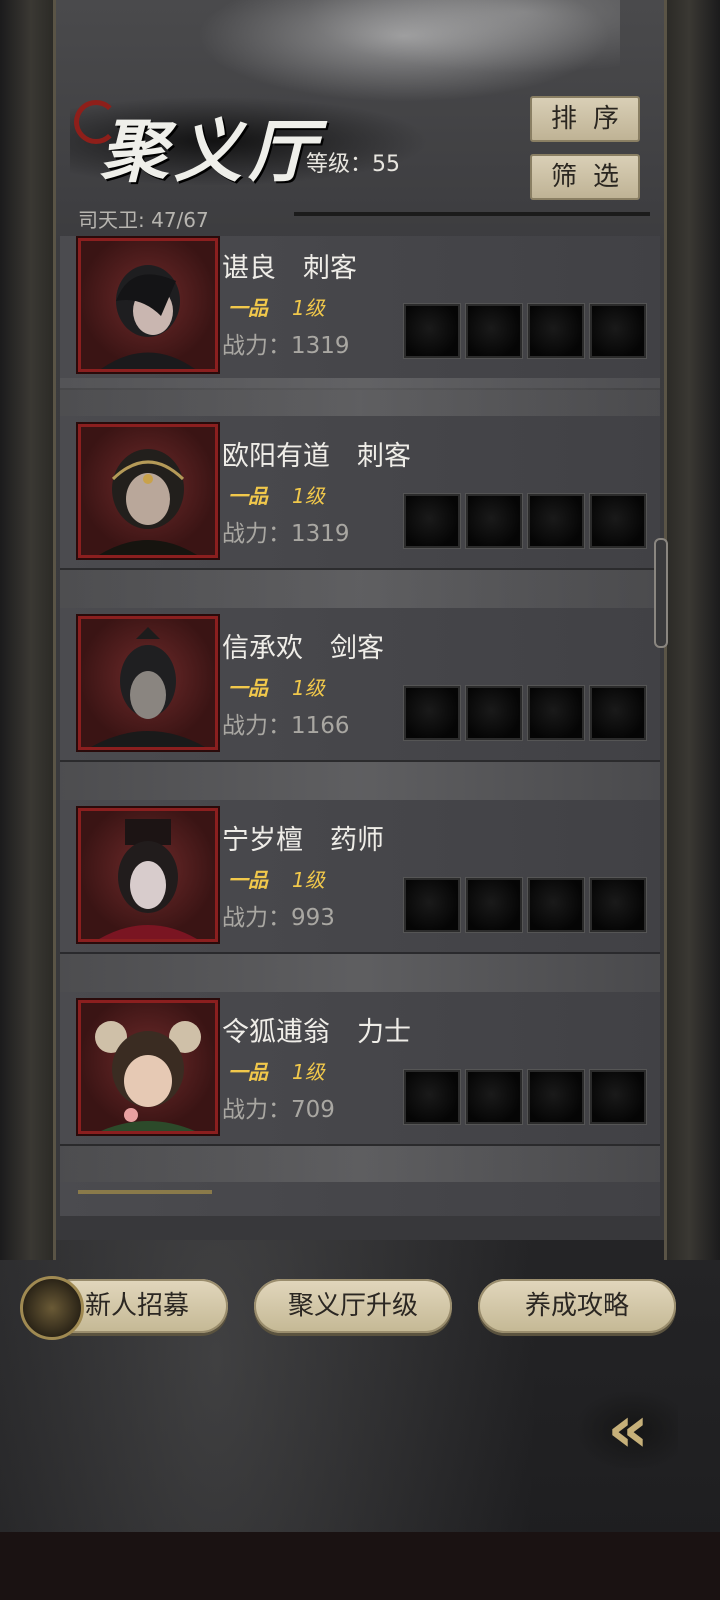 The image size is (720, 1600). What do you see at coordinates (303, 648) in the screenshot?
I see `hero-name: 信承欢 剑客` at bounding box center [303, 648].